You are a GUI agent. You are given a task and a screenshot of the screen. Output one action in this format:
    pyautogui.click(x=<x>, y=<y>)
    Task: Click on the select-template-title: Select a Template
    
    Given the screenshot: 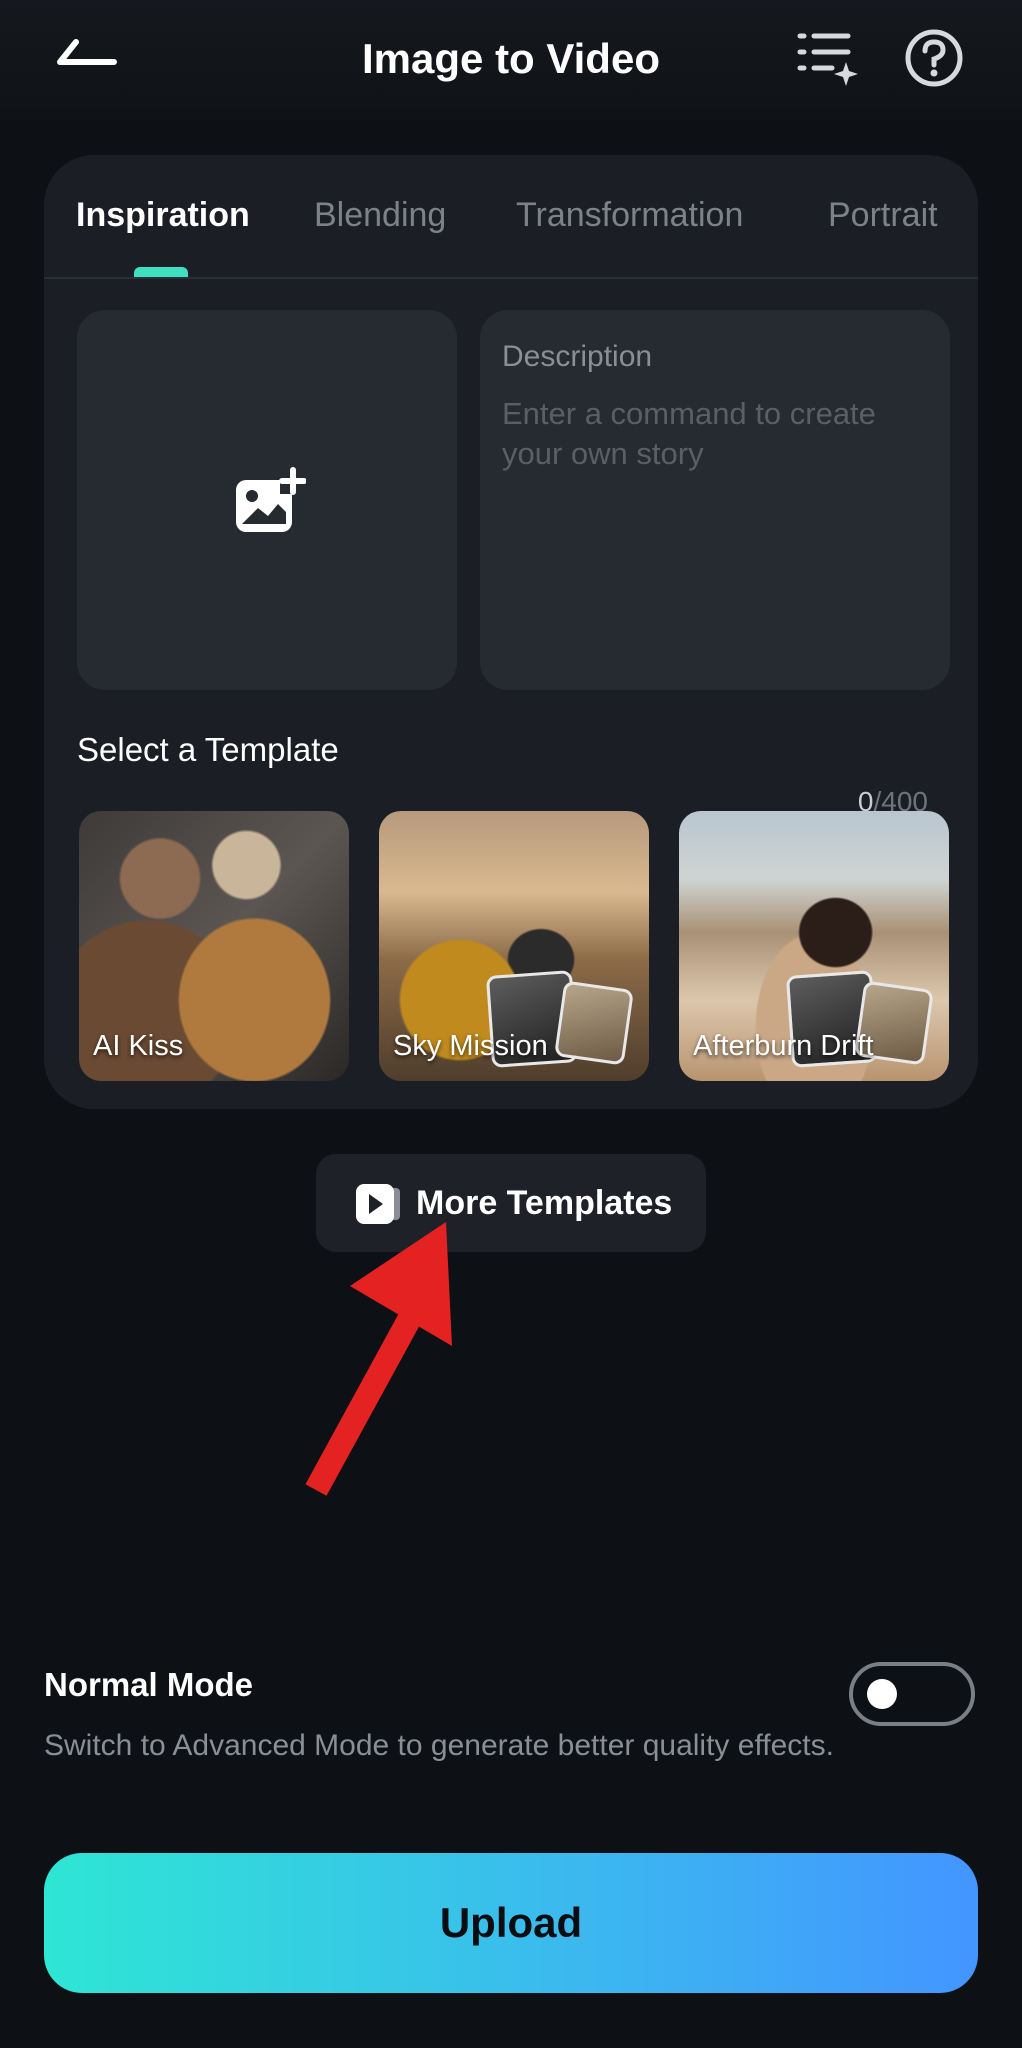 What is the action you would take?
    pyautogui.click(x=208, y=749)
    